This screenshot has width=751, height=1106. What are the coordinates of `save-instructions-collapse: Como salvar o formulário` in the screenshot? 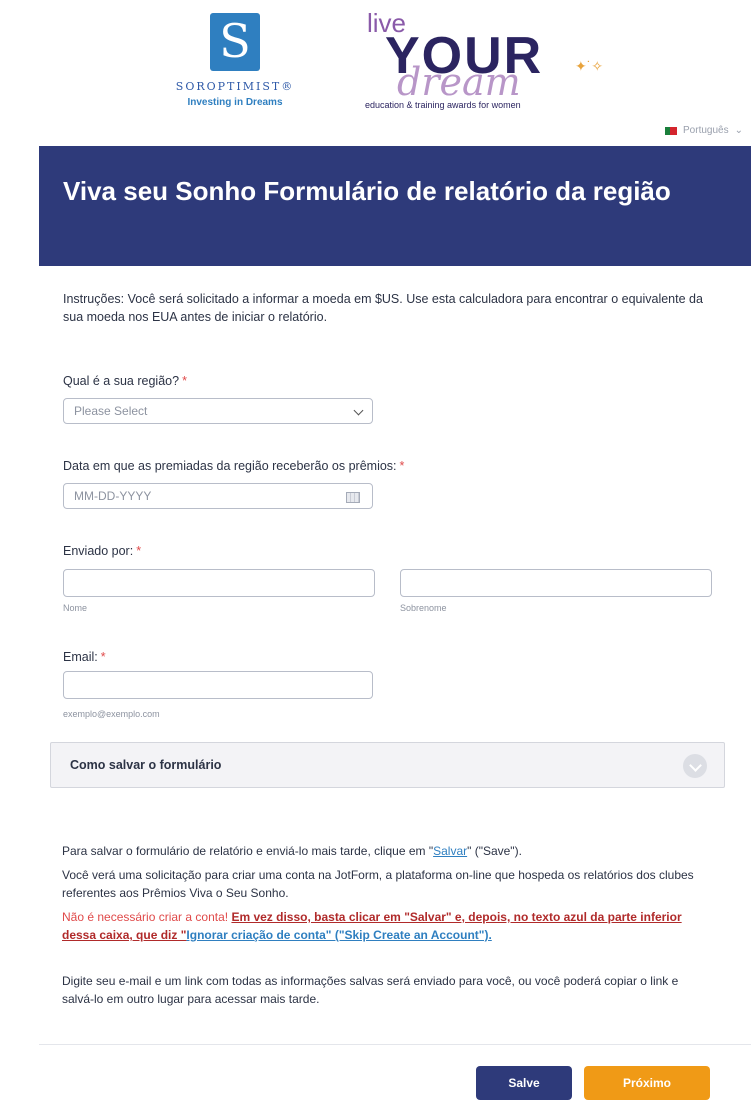 It's located at (387, 765).